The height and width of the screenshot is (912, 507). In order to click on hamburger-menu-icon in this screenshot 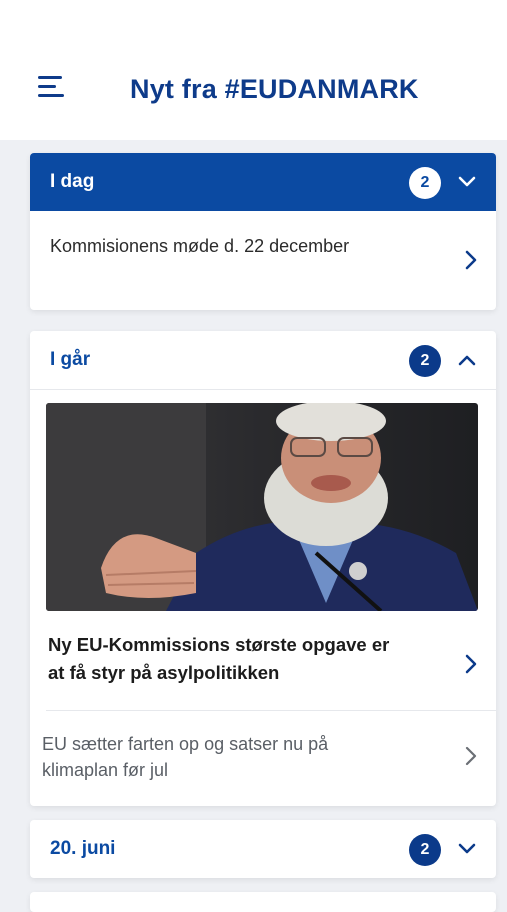, I will do `click(52, 87)`.